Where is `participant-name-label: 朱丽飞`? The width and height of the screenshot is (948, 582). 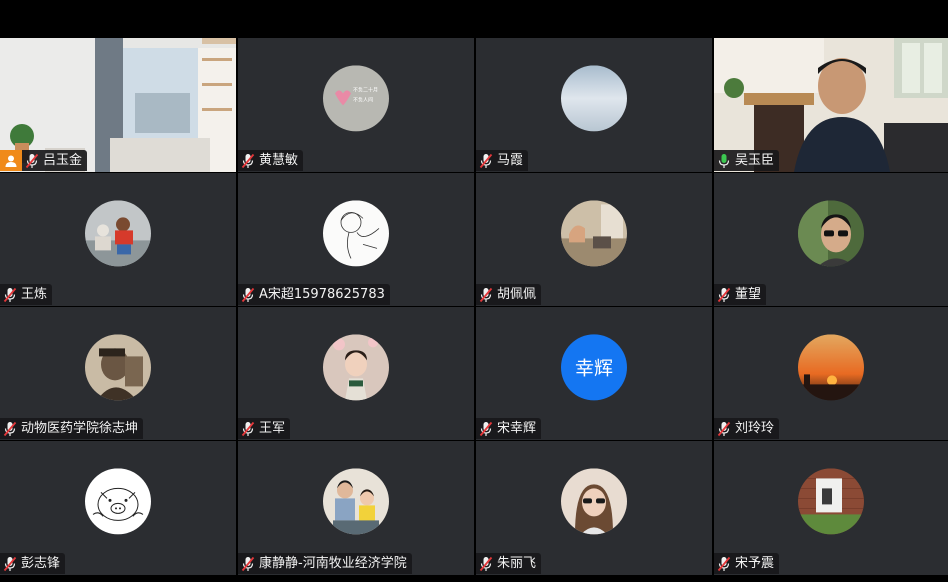 participant-name-label: 朱丽飞 is located at coordinates (509, 563).